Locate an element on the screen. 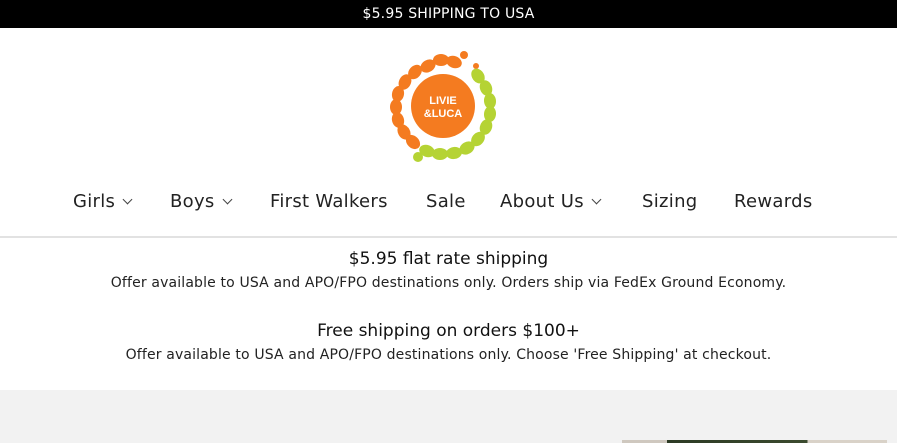 The image size is (897, 443). announcement-text: $5.95 SHIPPING TO USA is located at coordinates (448, 14).